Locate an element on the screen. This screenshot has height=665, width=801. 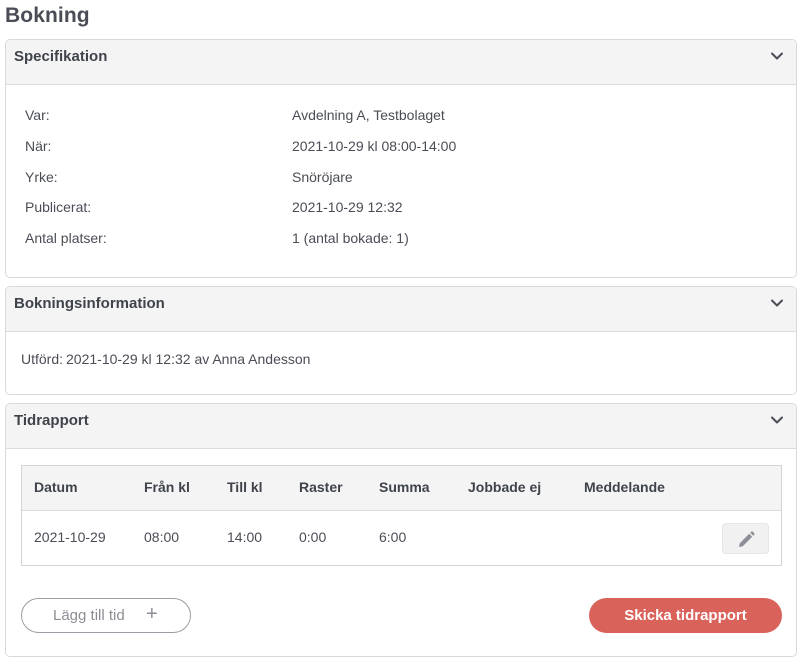
column-header-till: Till kl is located at coordinates (245, 487).